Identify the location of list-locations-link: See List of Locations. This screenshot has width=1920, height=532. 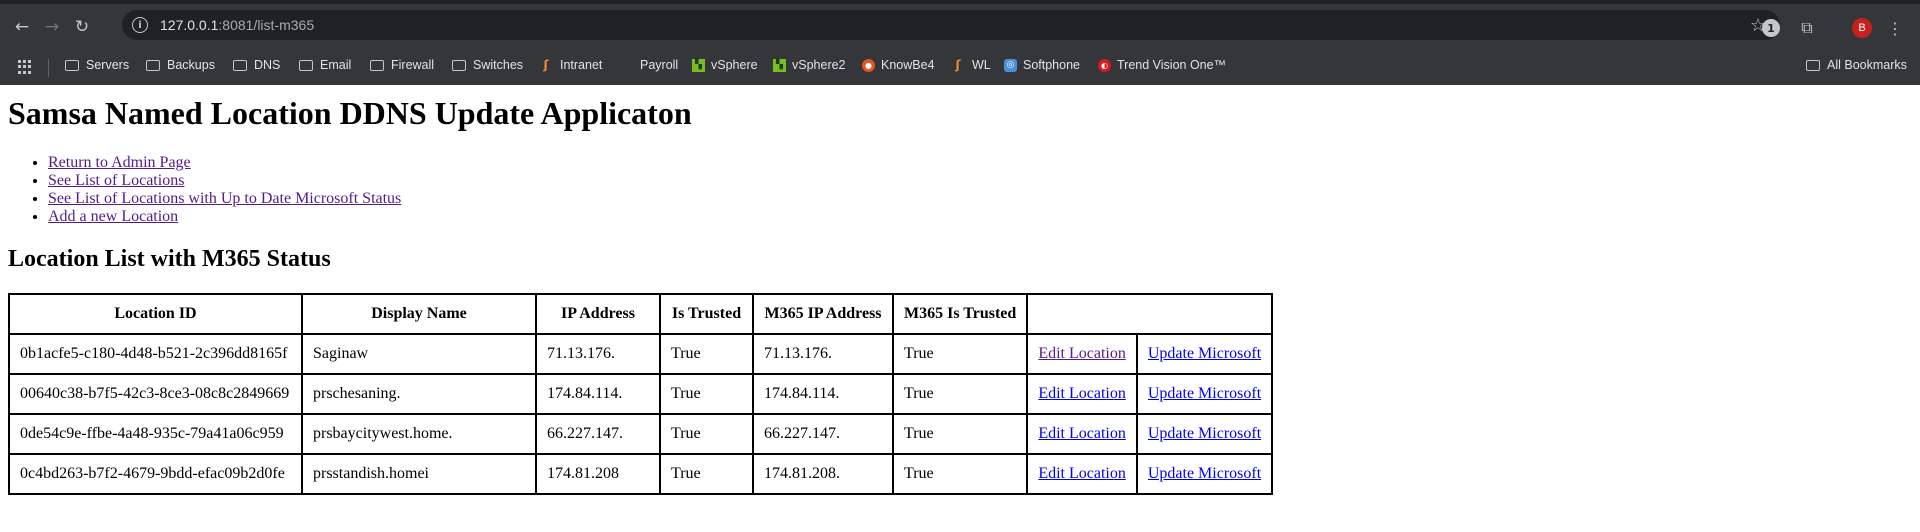
(116, 180).